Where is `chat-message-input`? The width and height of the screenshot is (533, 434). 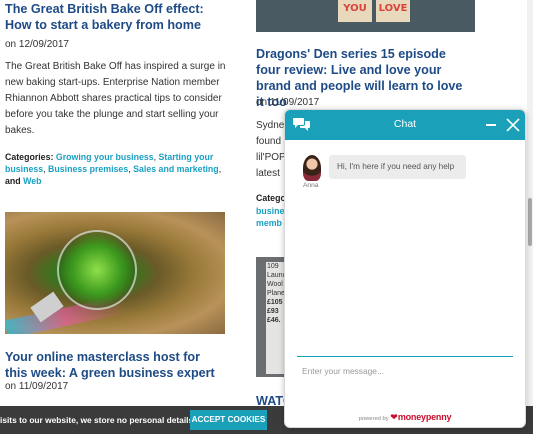 chat-message-input is located at coordinates (402, 371).